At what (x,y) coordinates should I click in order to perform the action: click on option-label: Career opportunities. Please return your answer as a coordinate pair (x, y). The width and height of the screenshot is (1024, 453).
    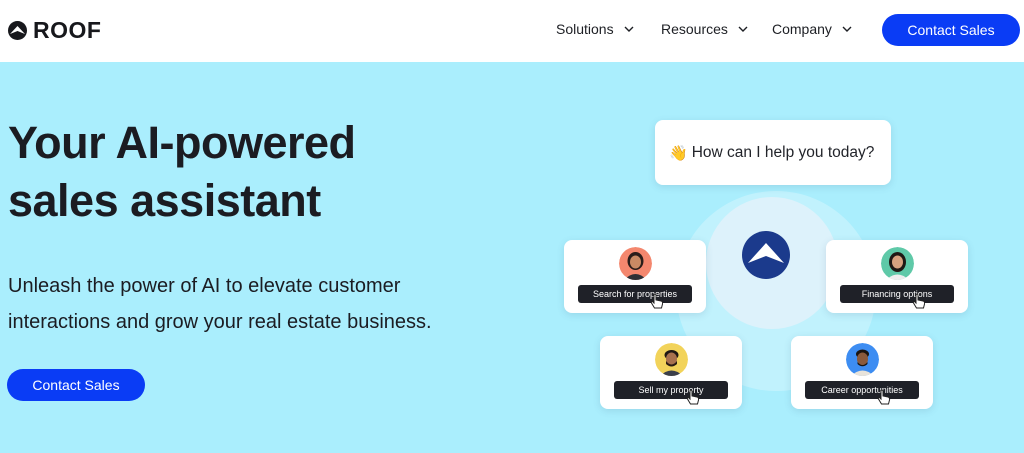
    Looking at the image, I should click on (862, 390).